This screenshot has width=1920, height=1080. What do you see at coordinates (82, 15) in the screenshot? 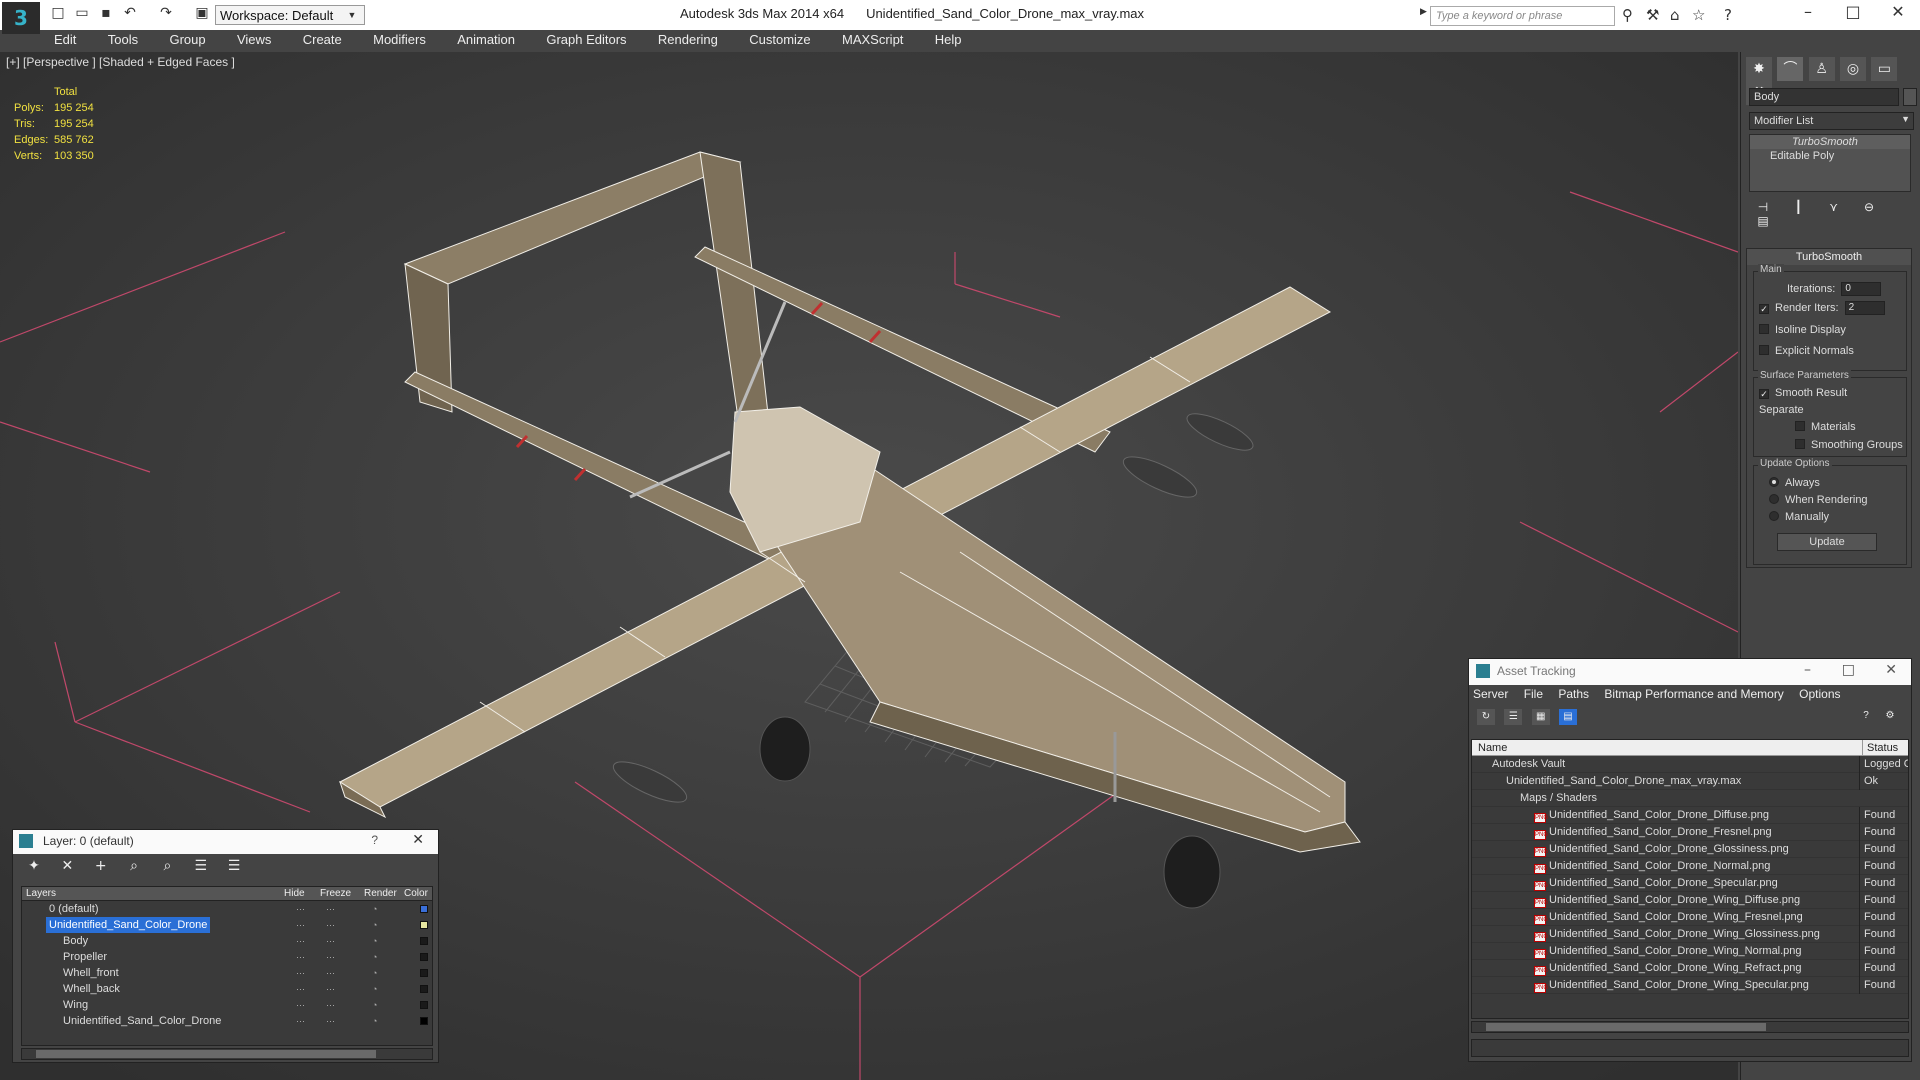
I see `open-file-icon: ▭` at bounding box center [82, 15].